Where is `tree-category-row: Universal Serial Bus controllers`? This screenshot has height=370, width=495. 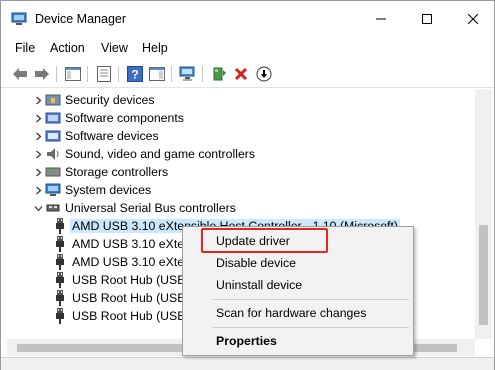 tree-category-row: Universal Serial Bus controllers is located at coordinates (134, 208).